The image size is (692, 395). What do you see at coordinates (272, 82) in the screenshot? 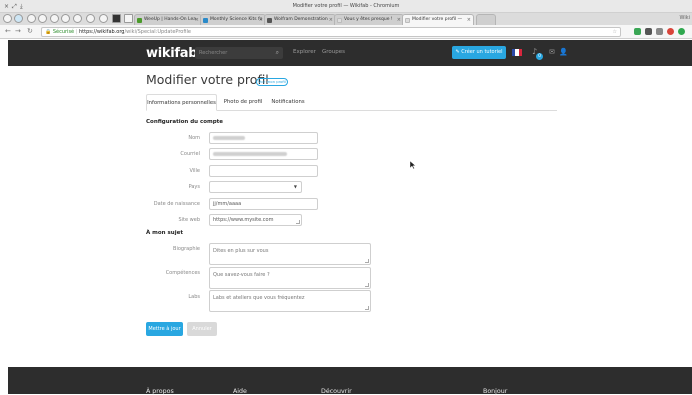
I see `view-profile-button: Voir mon profil` at bounding box center [272, 82].